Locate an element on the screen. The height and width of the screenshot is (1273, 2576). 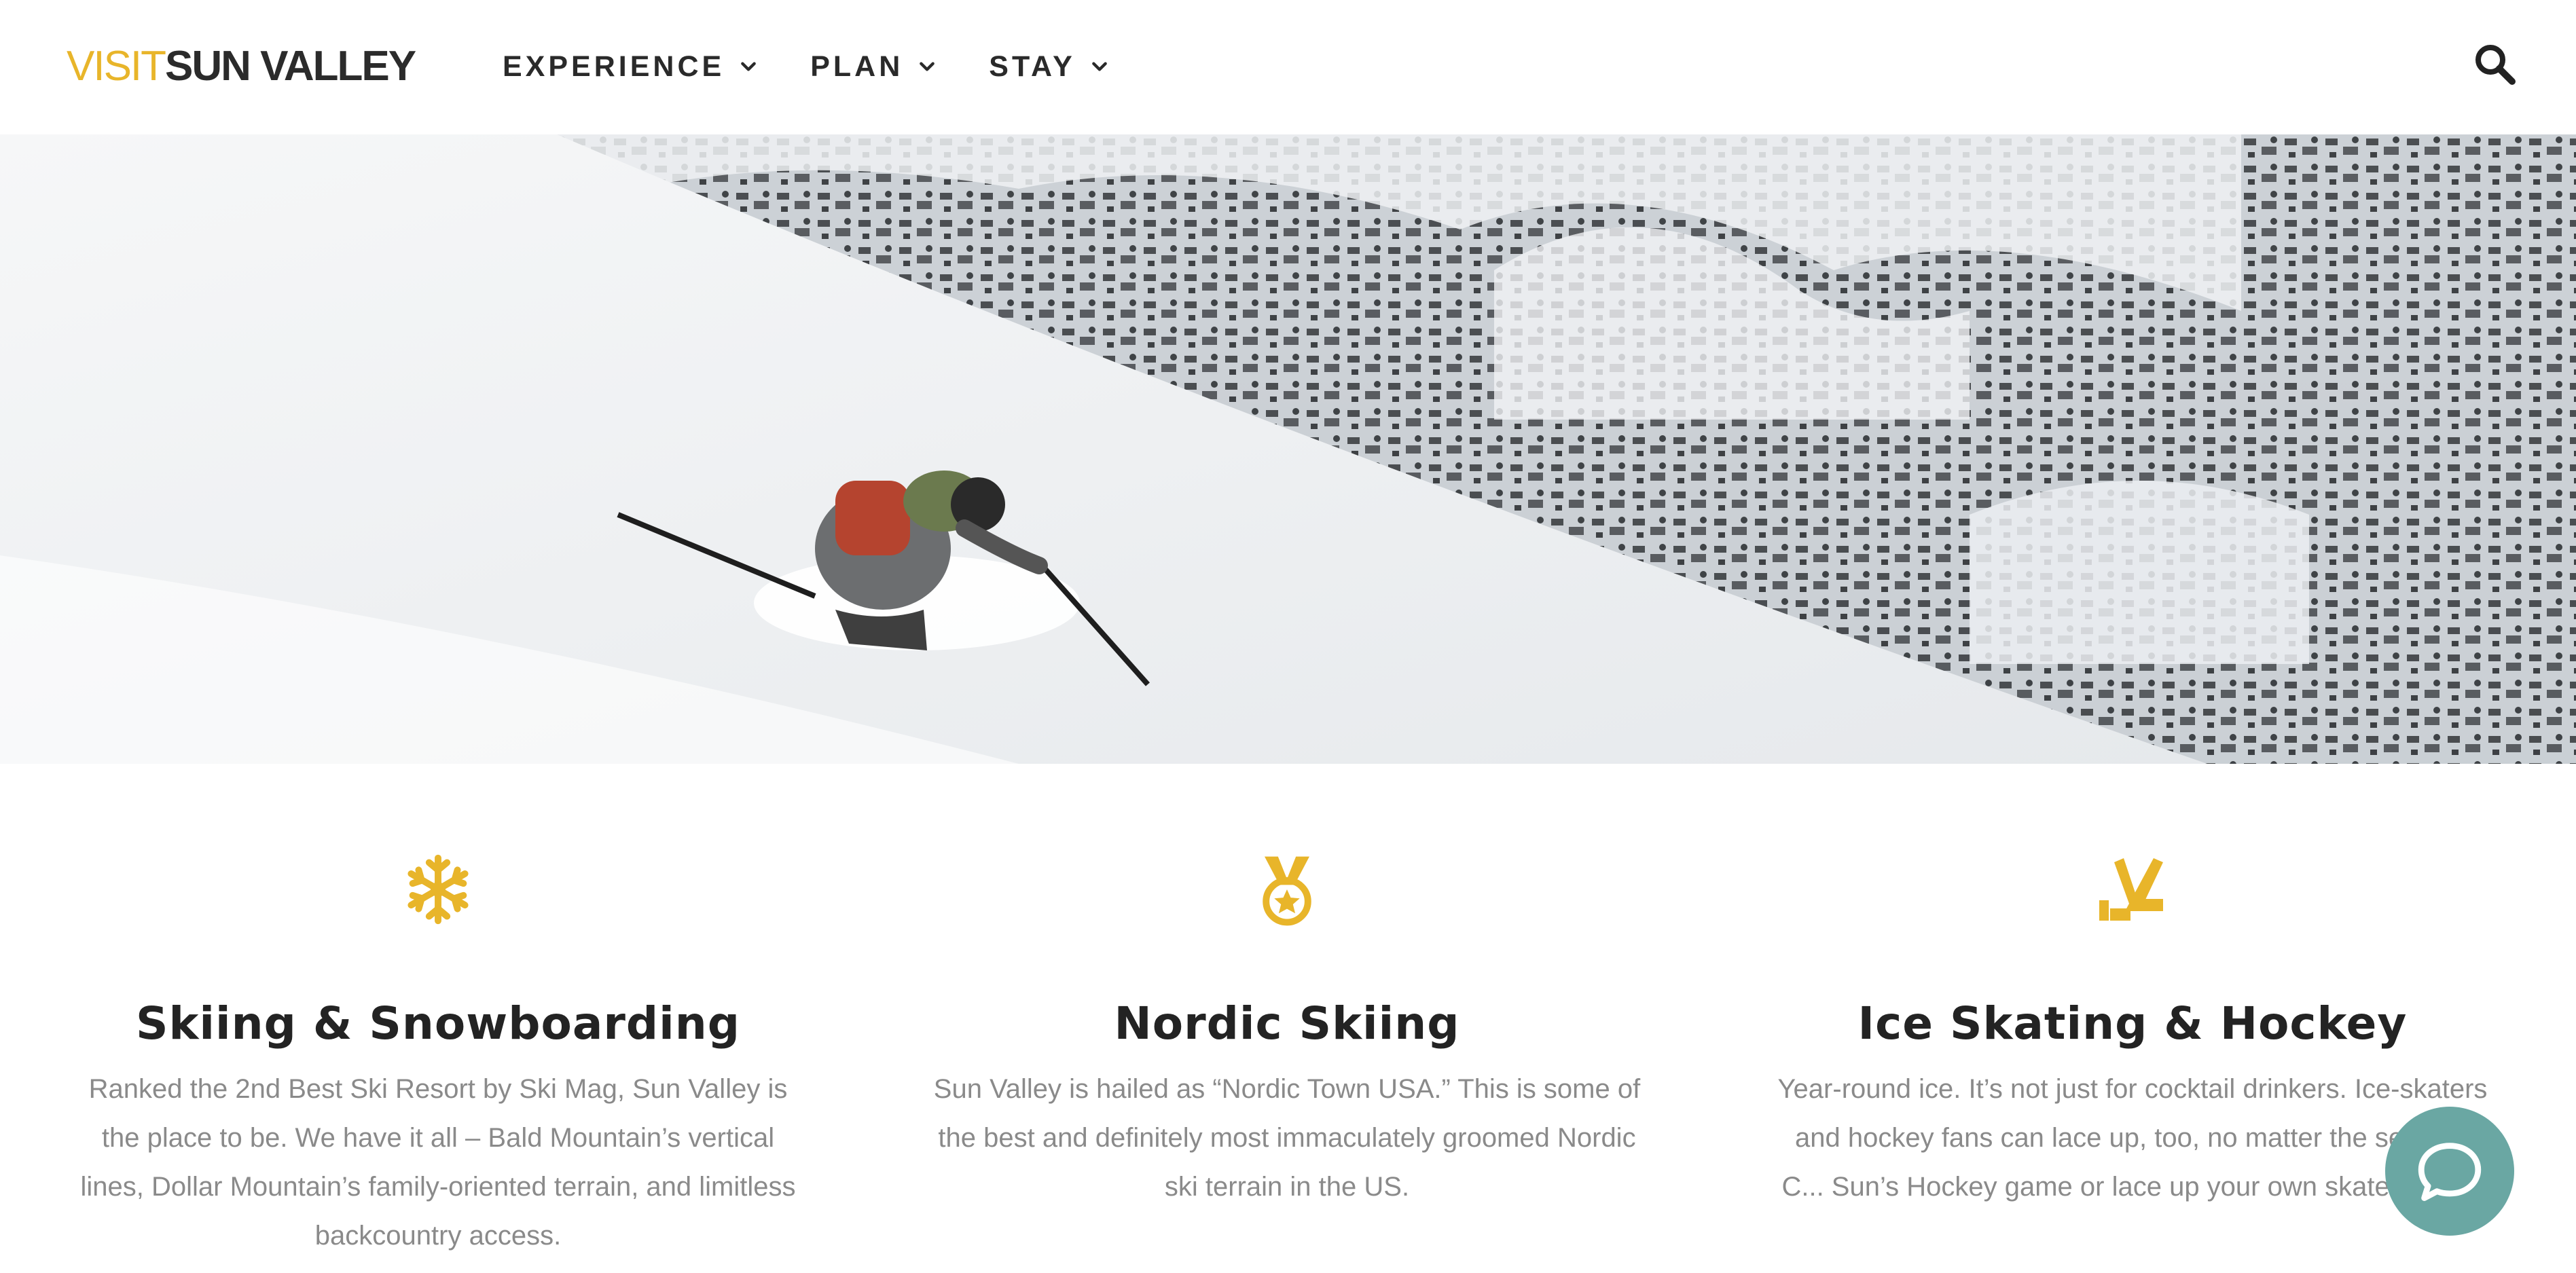
feature-title: Skiing & Snowboarding is located at coordinates (438, 1023).